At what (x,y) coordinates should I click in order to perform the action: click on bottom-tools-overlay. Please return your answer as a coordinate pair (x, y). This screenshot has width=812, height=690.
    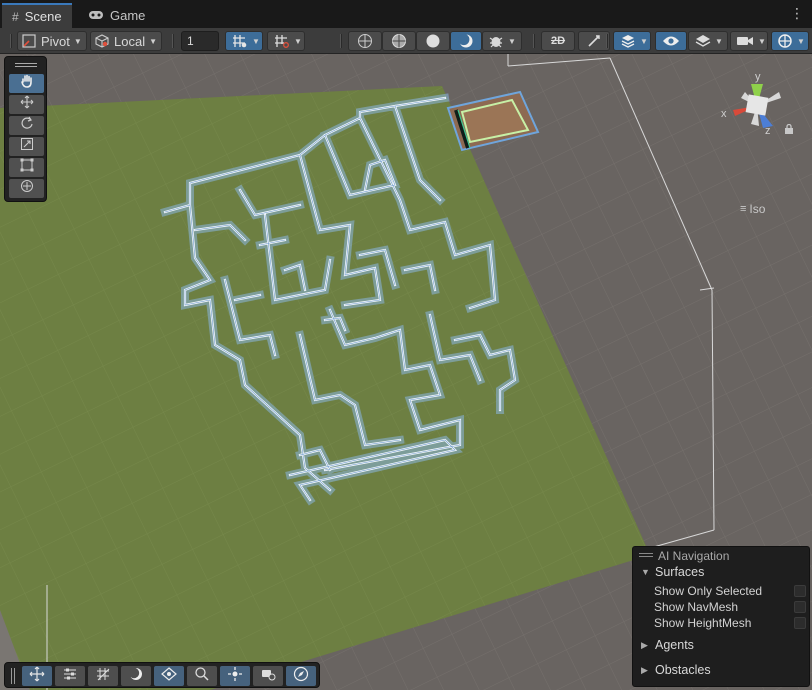
    Looking at the image, I should click on (162, 675).